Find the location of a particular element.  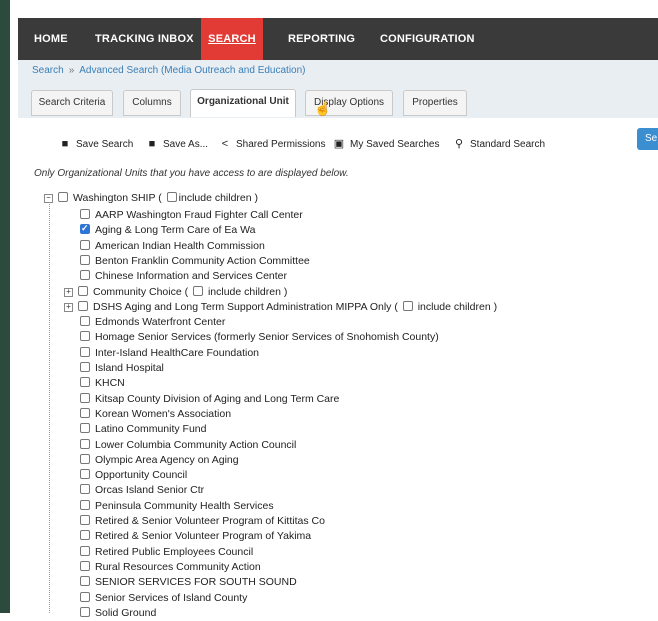

tree-row: + Community Choice ( include children ) is located at coordinates (175, 292).